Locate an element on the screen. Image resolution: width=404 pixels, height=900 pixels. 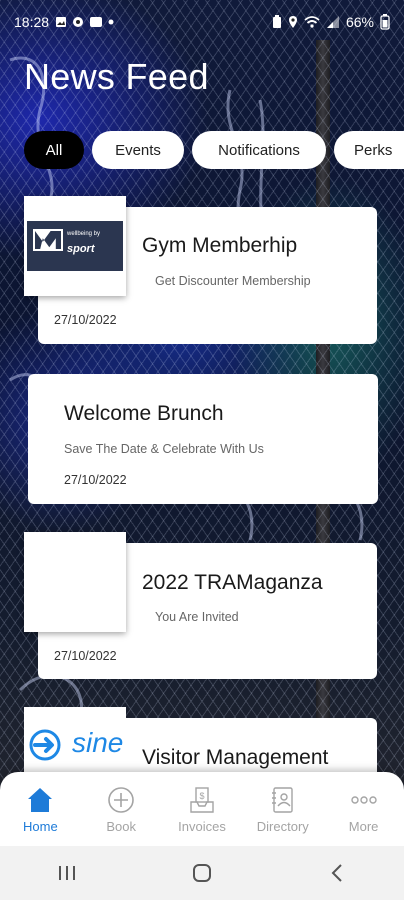
home-icon is located at coordinates (40, 799).